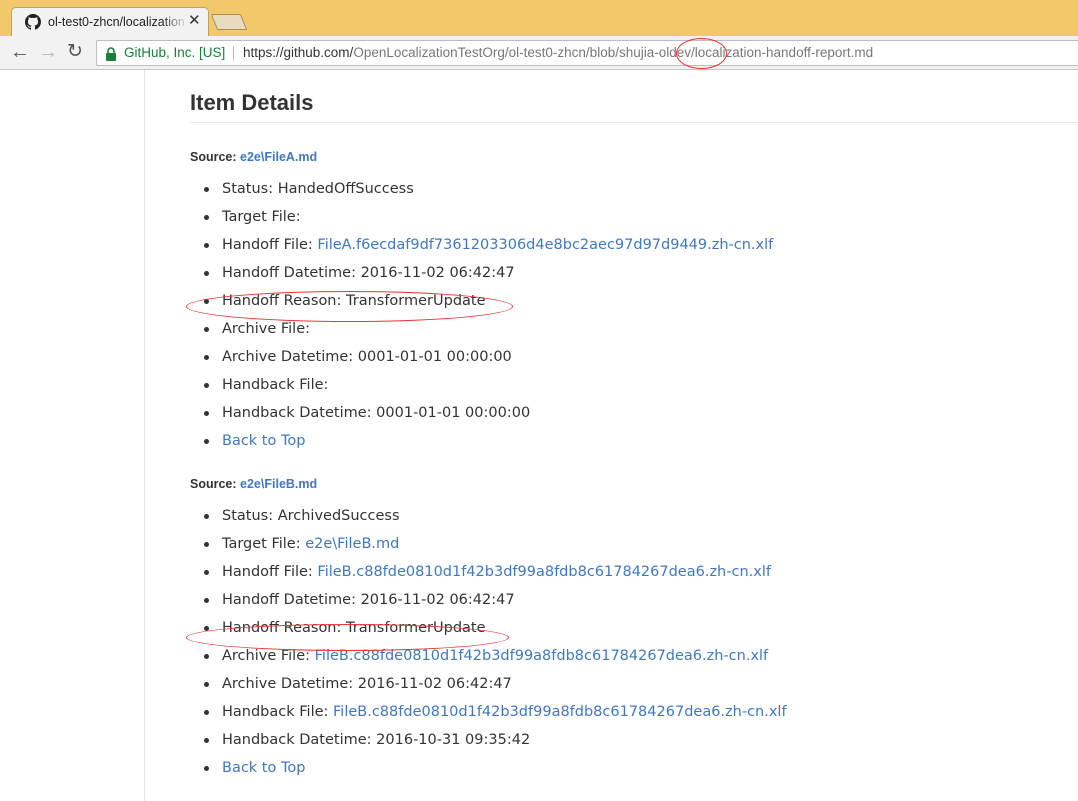 This screenshot has width=1078, height=801. What do you see at coordinates (634, 122) in the screenshot?
I see `heading-divider` at bounding box center [634, 122].